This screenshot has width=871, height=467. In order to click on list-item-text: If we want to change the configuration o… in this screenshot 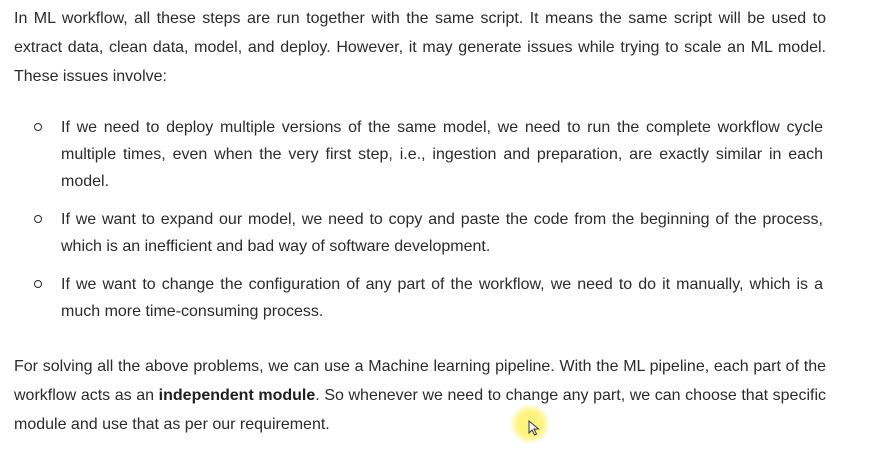, I will do `click(442, 298)`.